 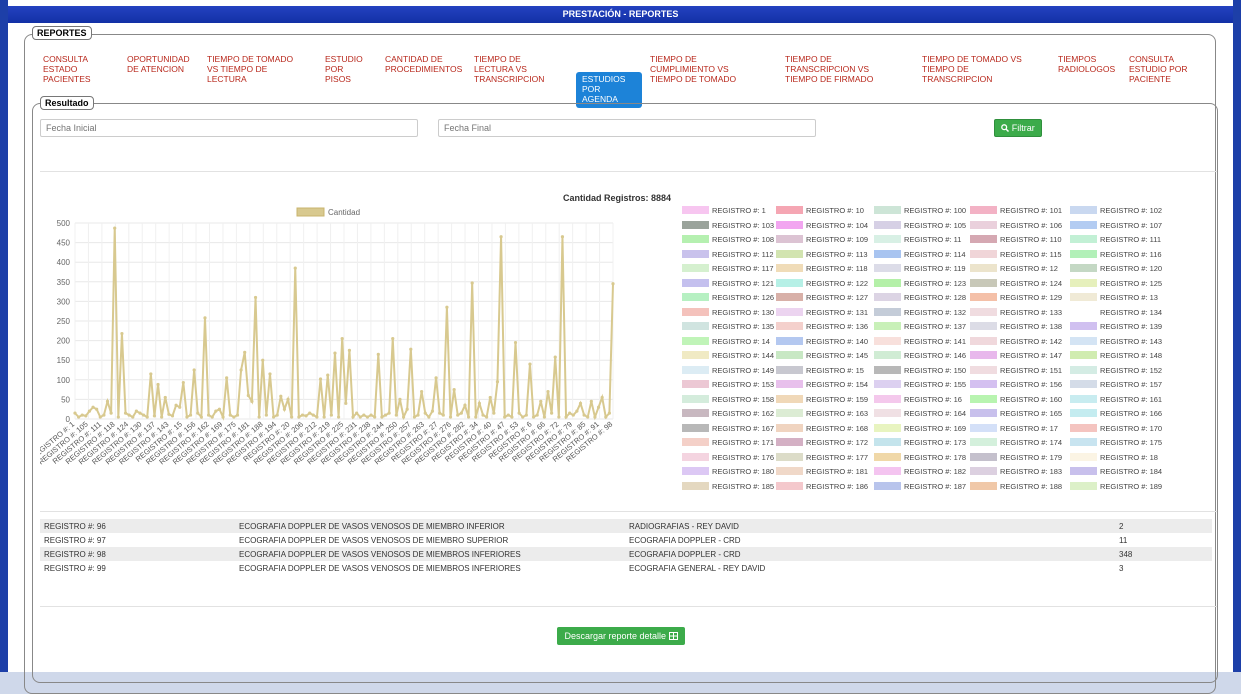 I want to click on legend-item: REGISTRO #: 152, so click(x=1116, y=370).